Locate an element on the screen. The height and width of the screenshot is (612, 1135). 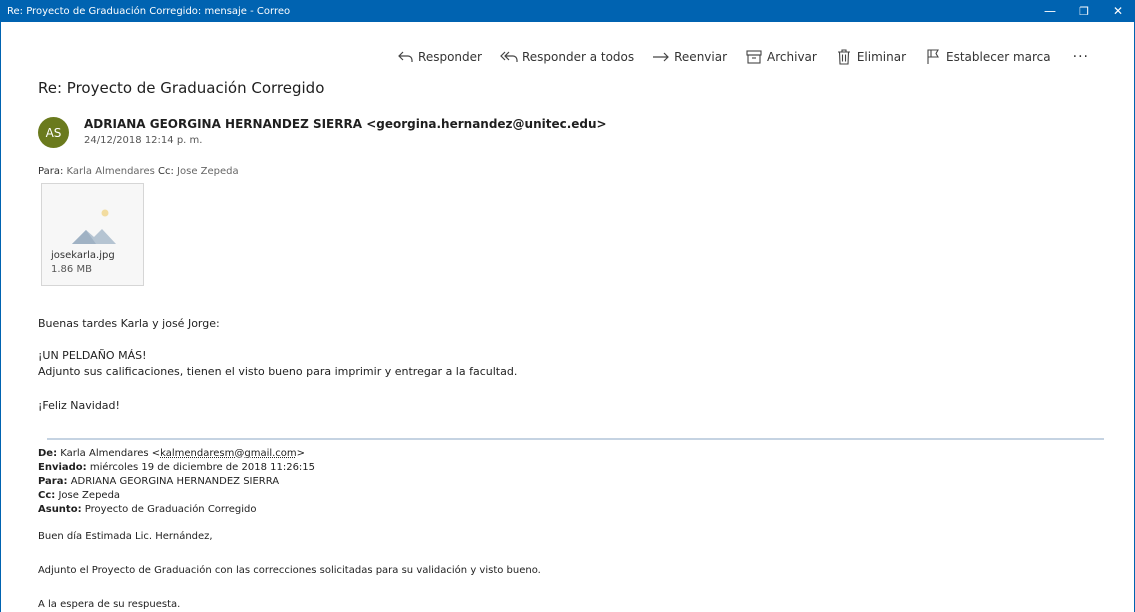
body-closing: ¡Feliz Navidad! is located at coordinates (79, 405).